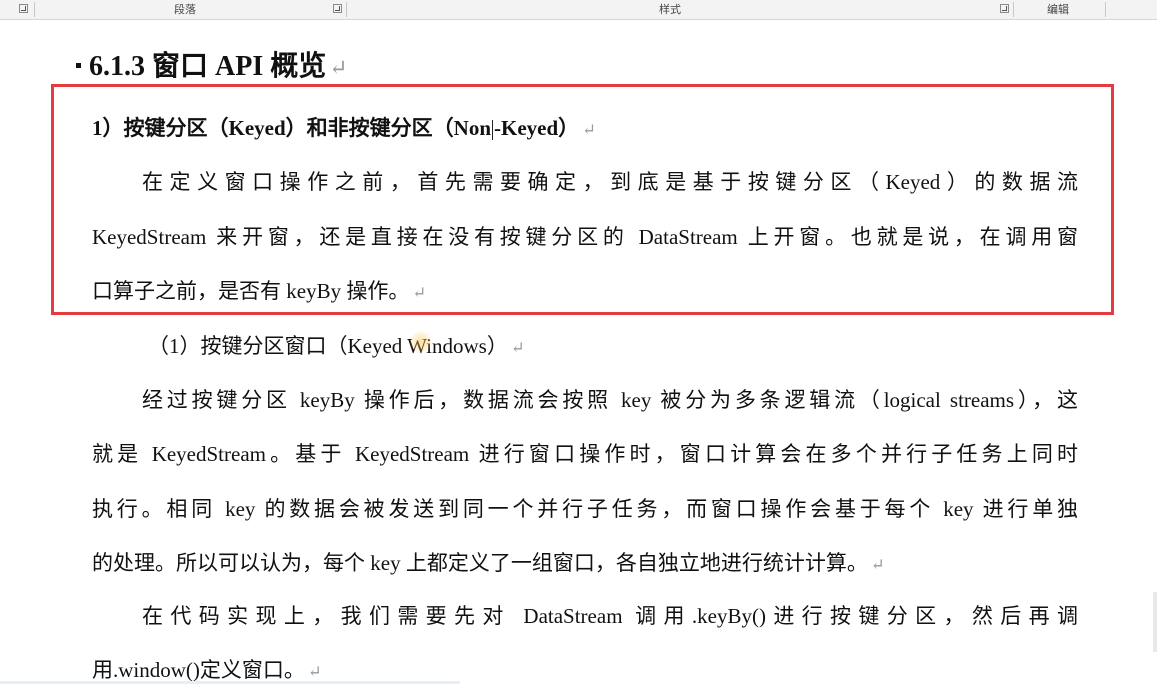 This screenshot has height=684, width=1157. I want to click on subsubsection-title: （1）按键分区窗口（Keyed Windows） ↵, so click(336, 345).